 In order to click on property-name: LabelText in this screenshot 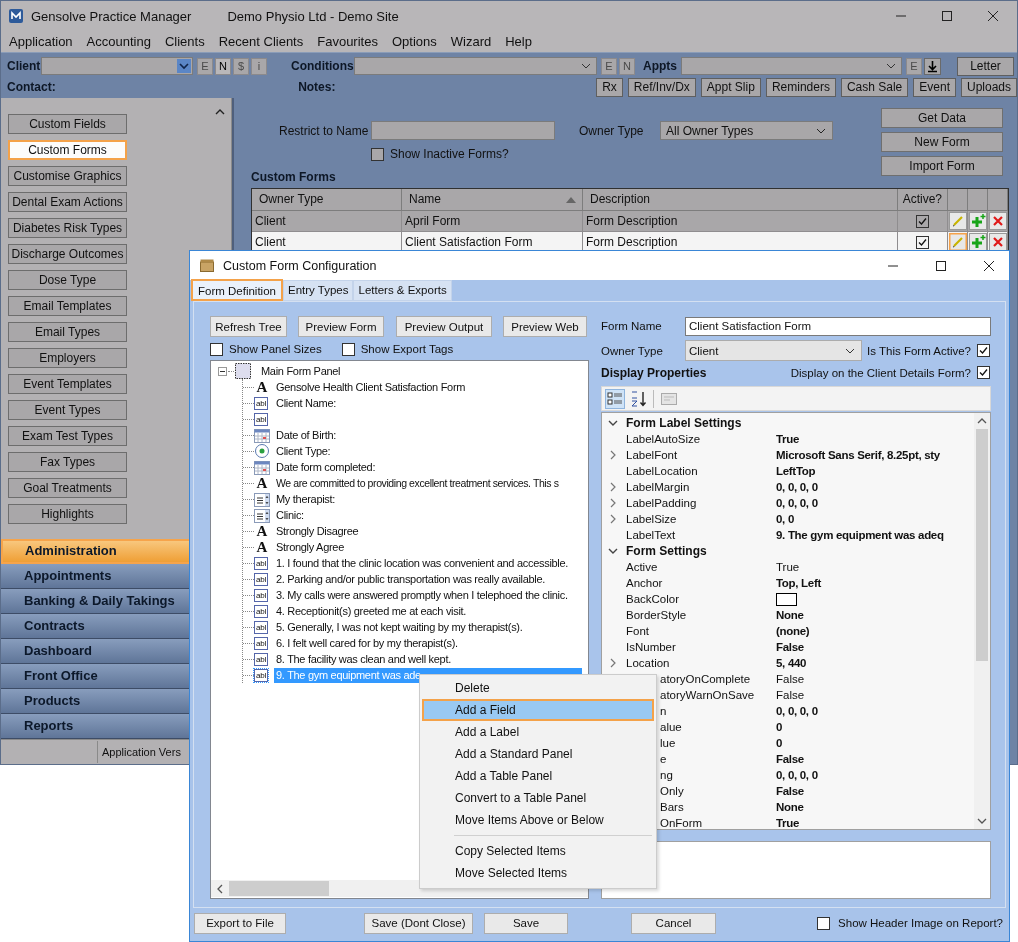, I will do `click(651, 535)`.